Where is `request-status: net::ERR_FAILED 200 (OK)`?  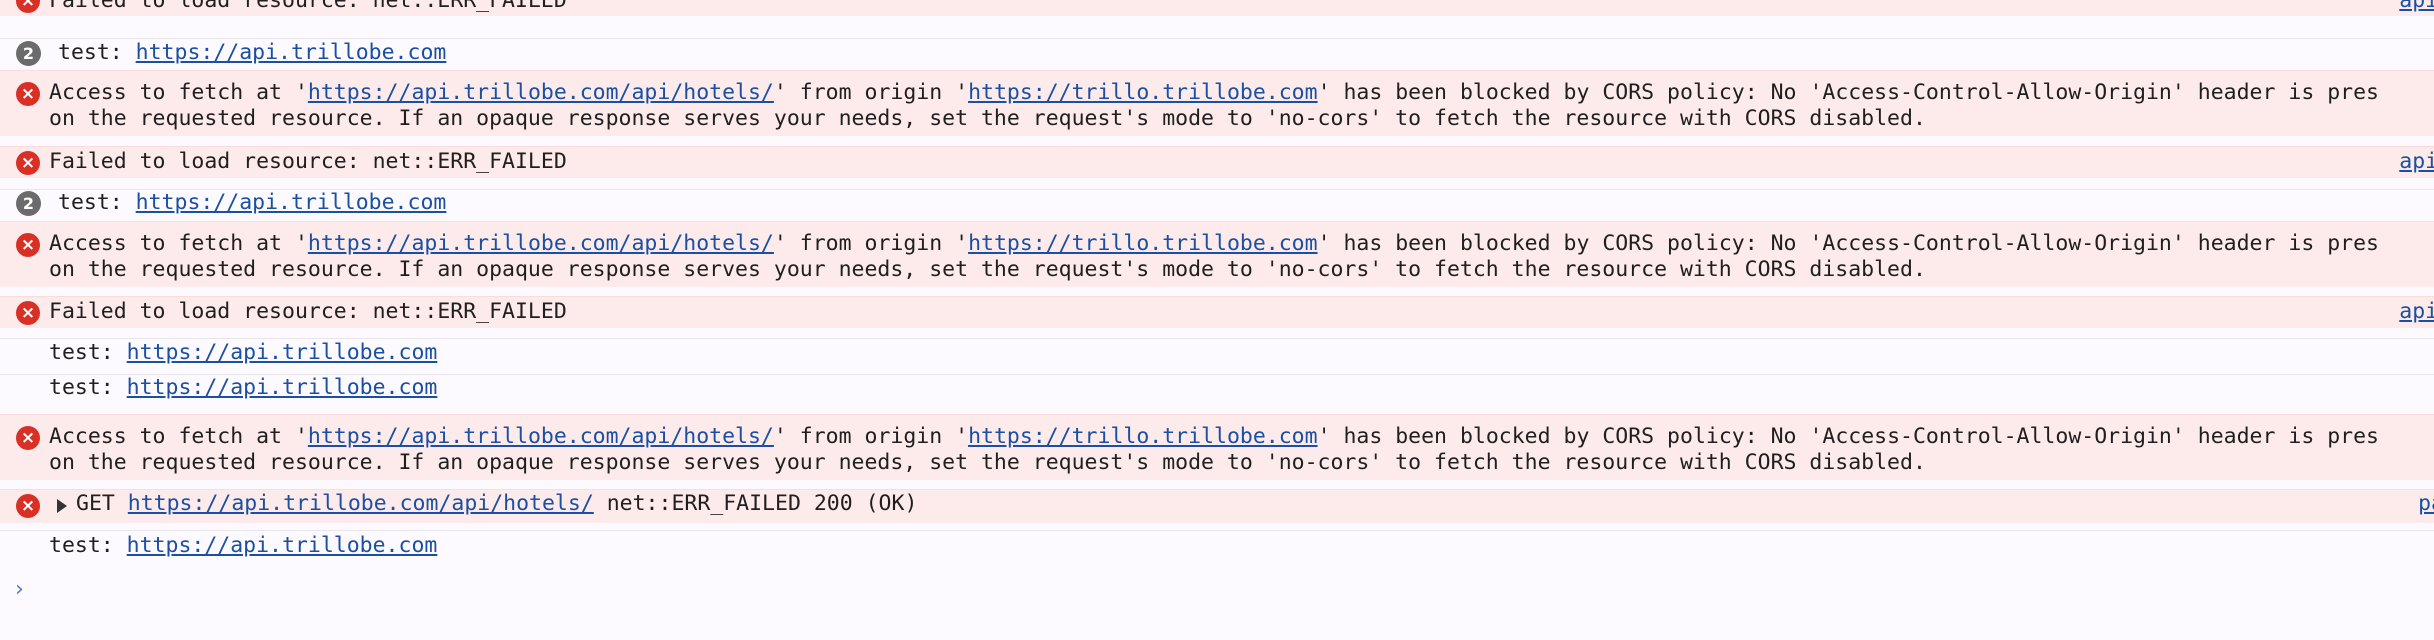 request-status: net::ERR_FAILED 200 (OK) is located at coordinates (755, 503).